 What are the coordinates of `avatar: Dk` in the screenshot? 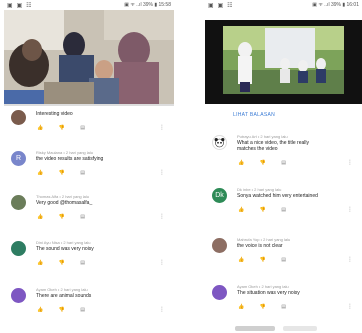 It's located at (219, 195).